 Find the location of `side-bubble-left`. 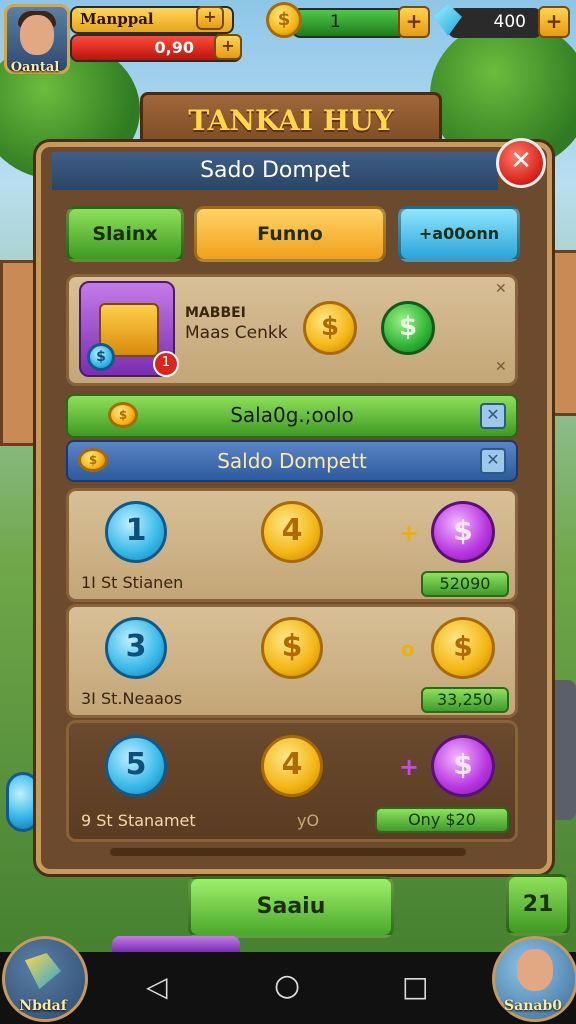

side-bubble-left is located at coordinates (23, 802).